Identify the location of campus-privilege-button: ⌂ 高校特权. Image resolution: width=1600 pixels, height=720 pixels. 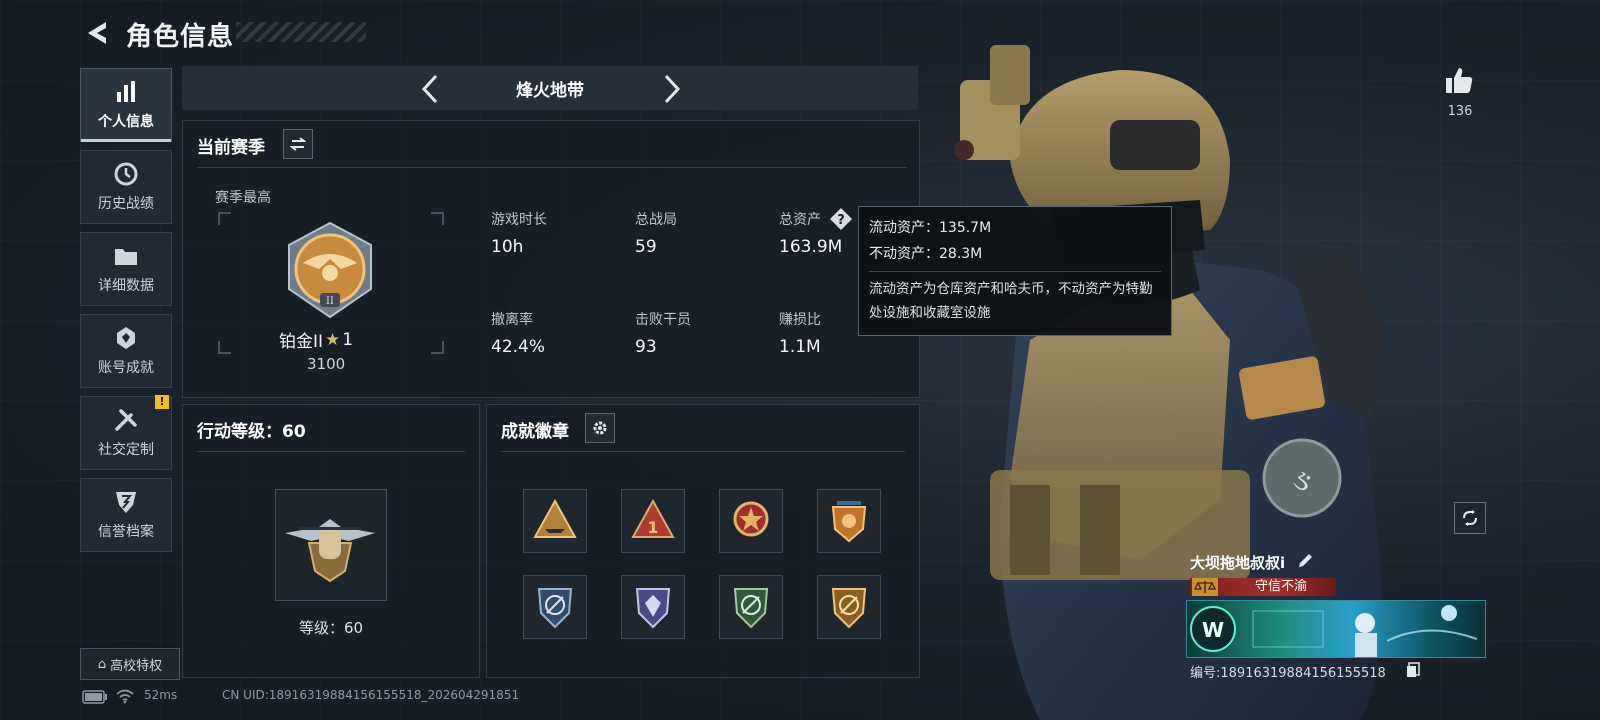
(130, 664).